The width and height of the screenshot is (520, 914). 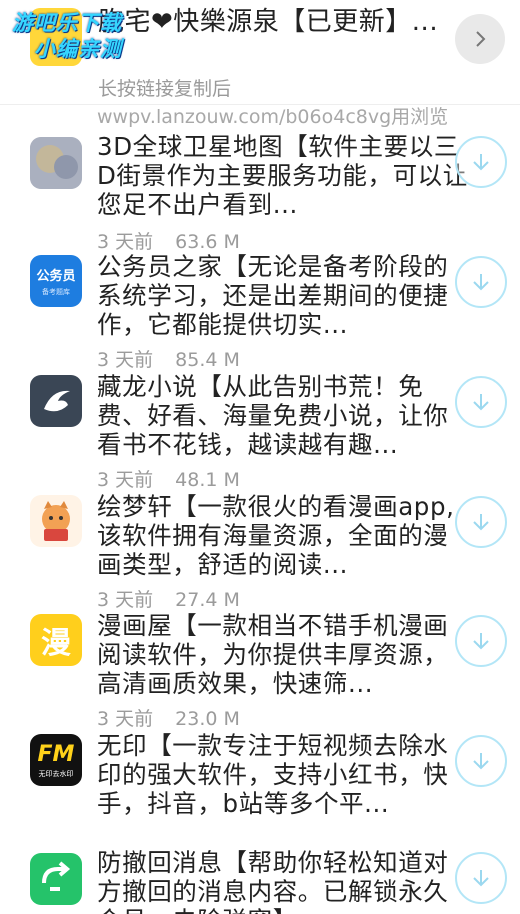 I want to click on satellite-map-icon, so click(x=56, y=163).